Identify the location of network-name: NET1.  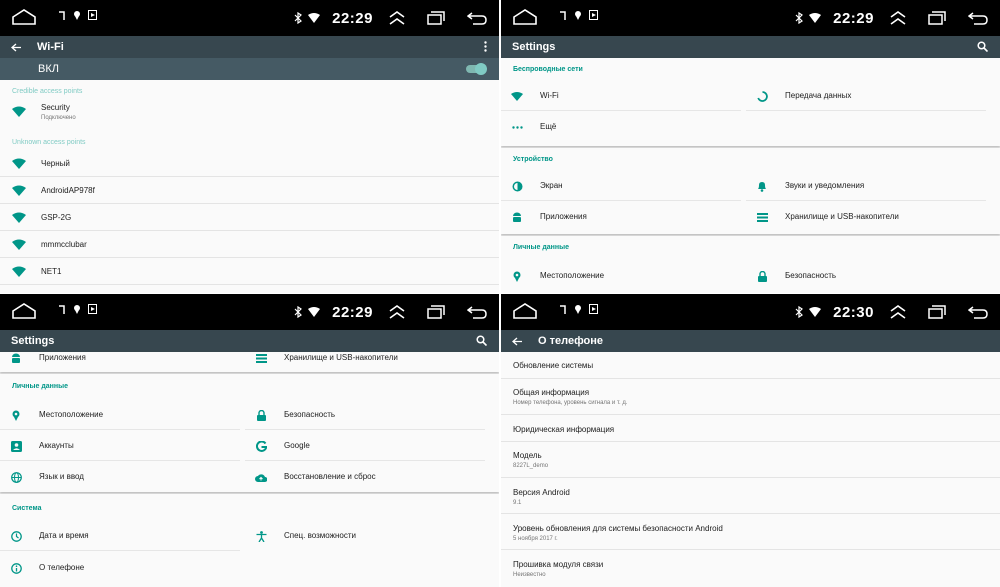
(51, 271).